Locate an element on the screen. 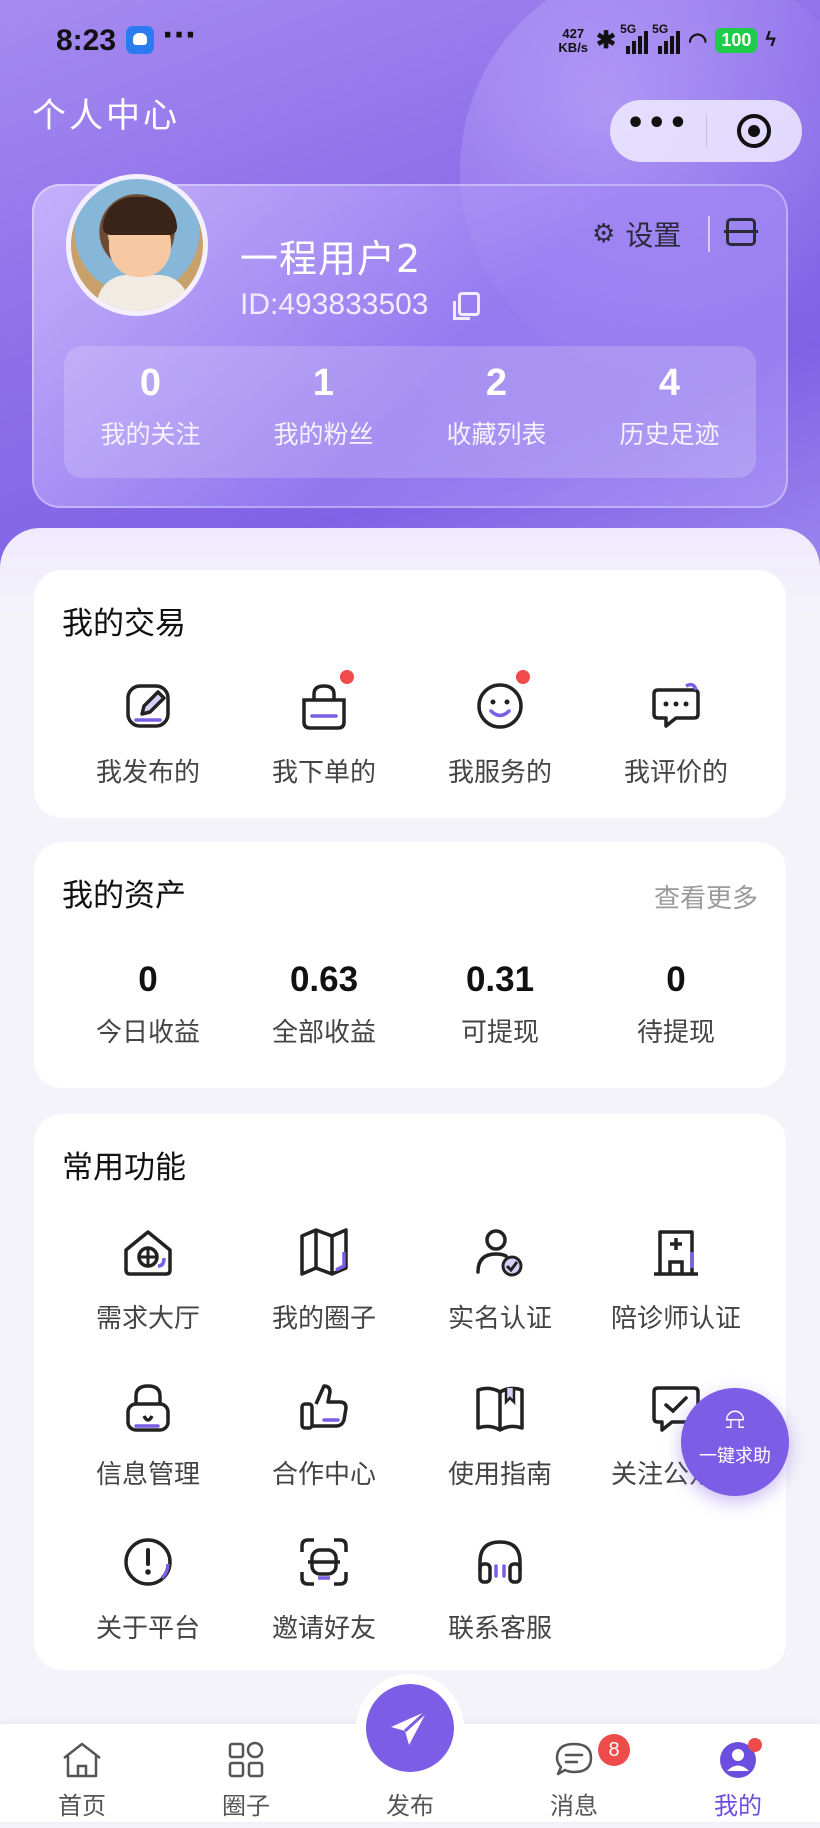 This screenshot has height=1828, width=820. function-my-circle: 我的圈子 is located at coordinates (324, 1277).